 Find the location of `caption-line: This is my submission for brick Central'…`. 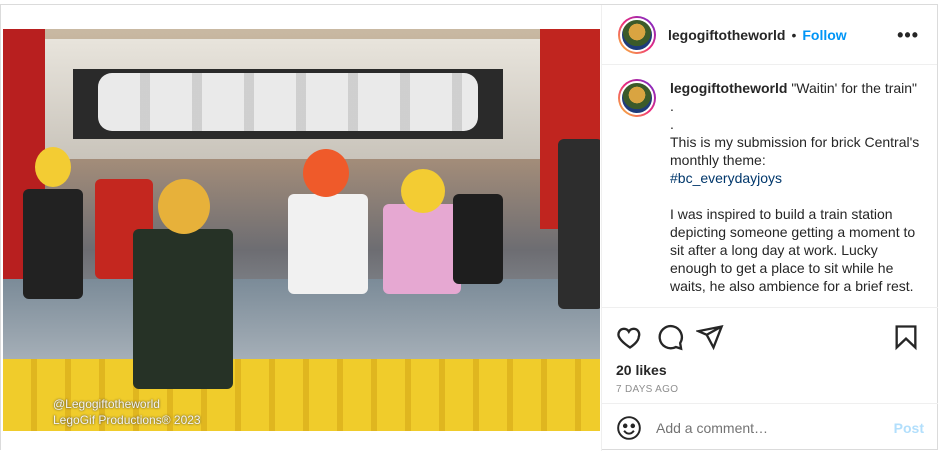

caption-line: This is my submission for brick Central'… is located at coordinates (795, 151).